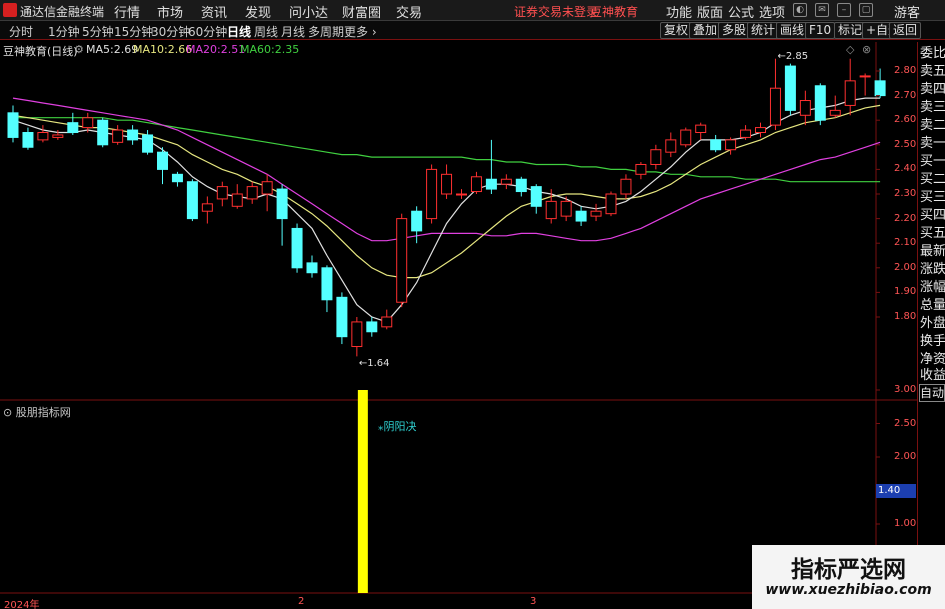  Describe the element at coordinates (10, 10) in the screenshot. I see `app-logo-icon` at that location.